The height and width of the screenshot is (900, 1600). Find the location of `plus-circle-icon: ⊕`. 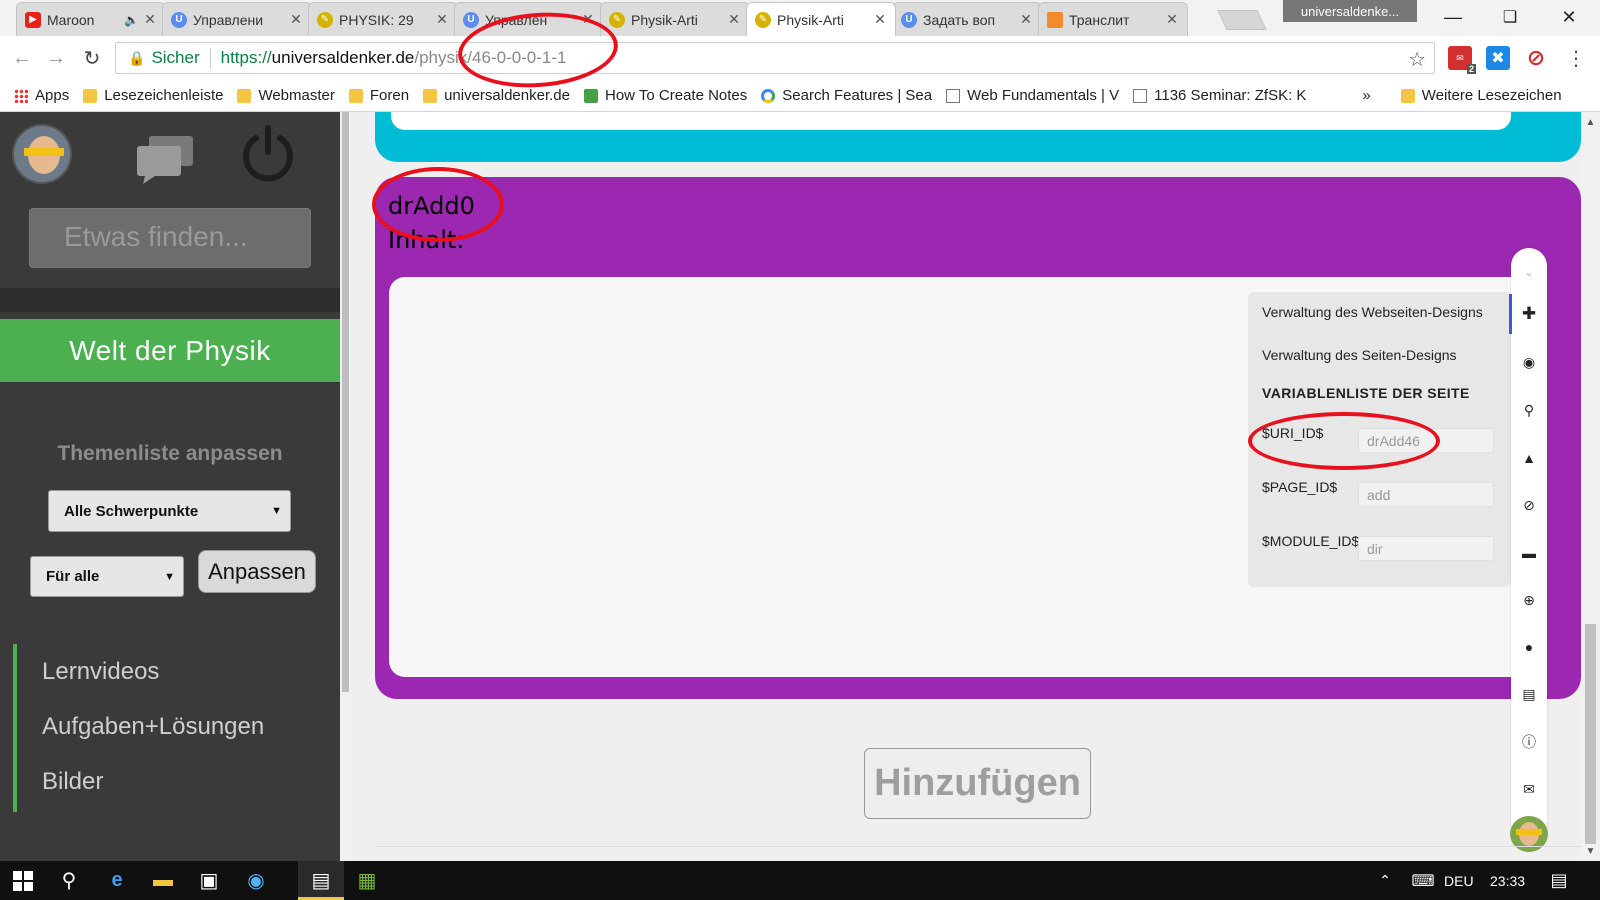

plus-circle-icon: ⊕ is located at coordinates (1529, 600).